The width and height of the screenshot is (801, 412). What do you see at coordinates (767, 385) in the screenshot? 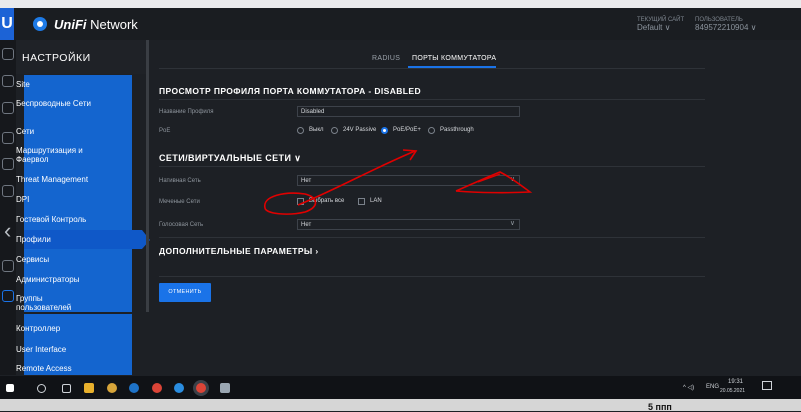
I see `notifications-icon` at bounding box center [767, 385].